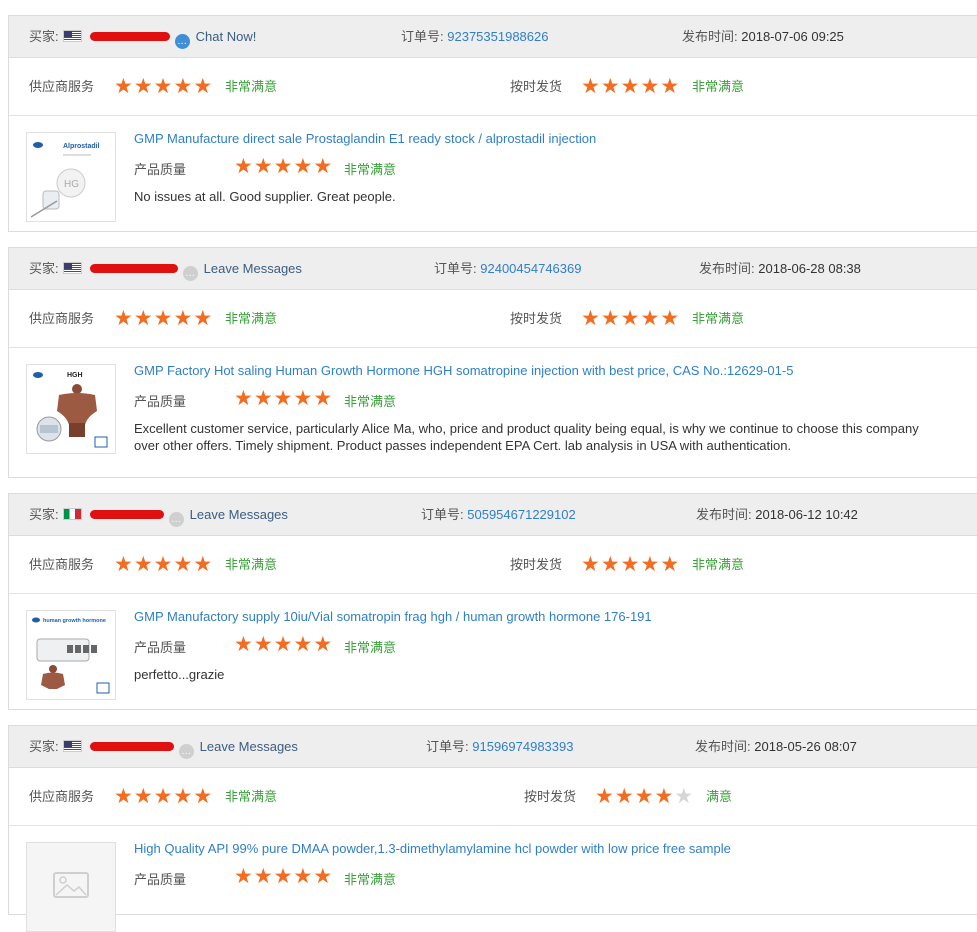  I want to click on date-value: 2018-07-06 09:25, so click(792, 36).